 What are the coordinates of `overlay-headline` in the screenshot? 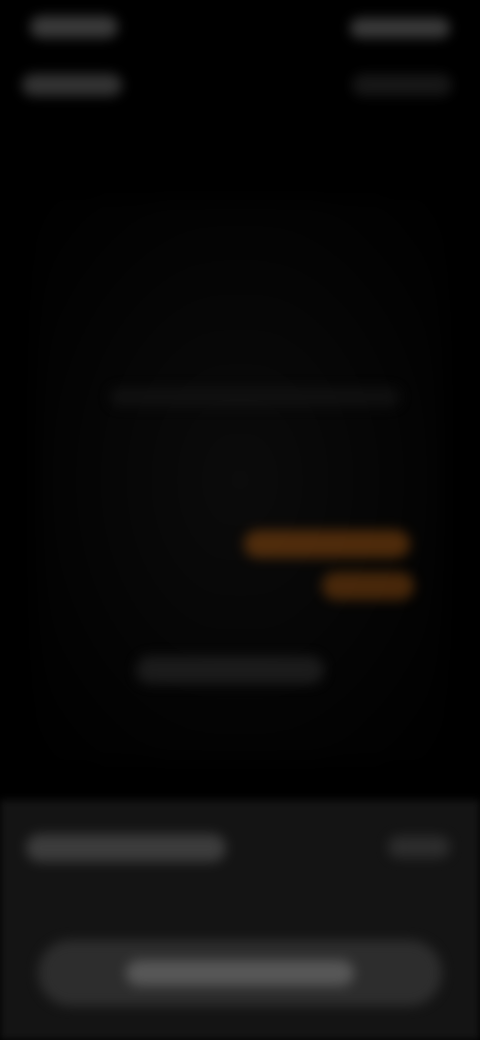 It's located at (255, 397).